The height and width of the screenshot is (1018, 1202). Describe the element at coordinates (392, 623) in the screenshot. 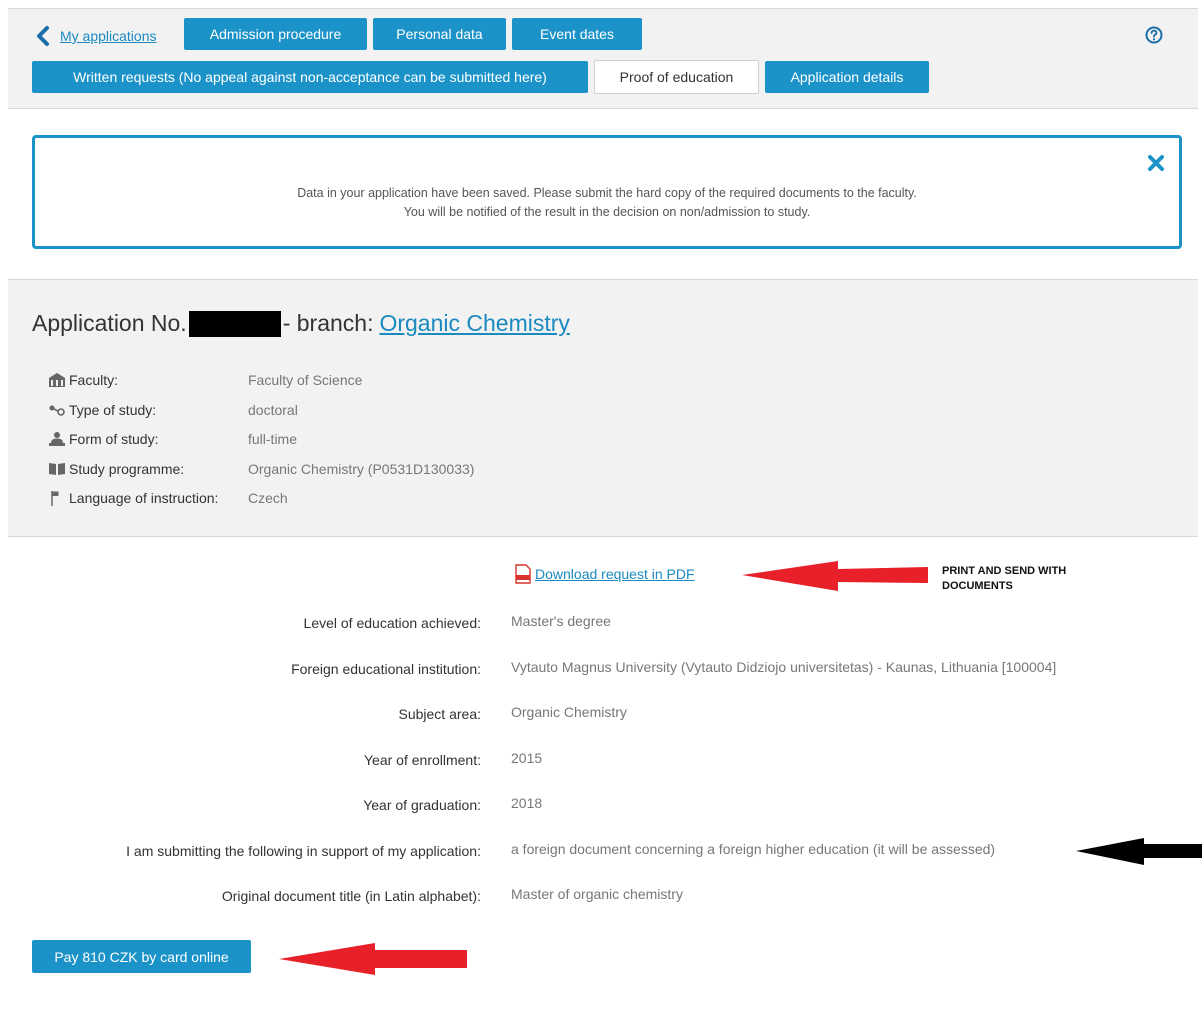

I see `detail-label: Level of education achieved:` at that location.